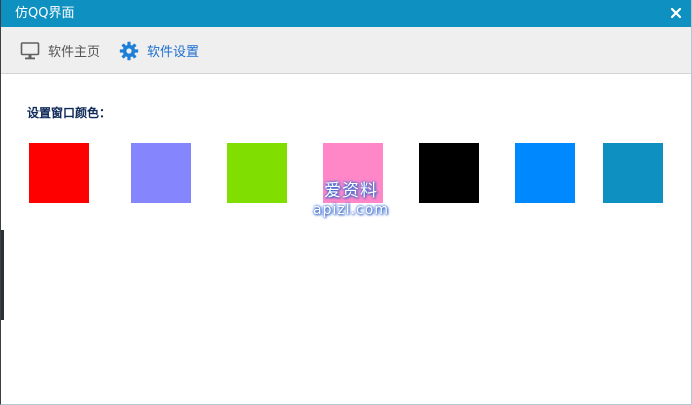 This screenshot has height=405, width=692. Describe the element at coordinates (74, 52) in the screenshot. I see `tab-home-label: 软件主页` at that location.